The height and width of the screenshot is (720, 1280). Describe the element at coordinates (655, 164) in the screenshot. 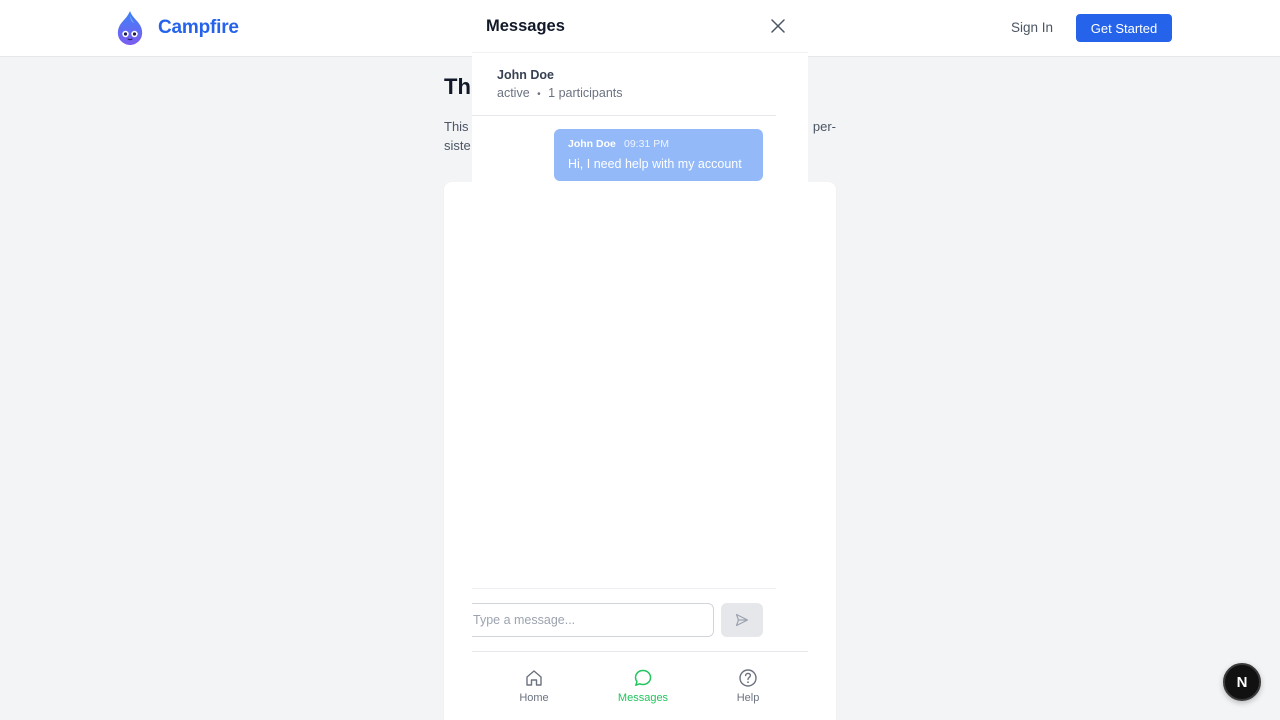

I see `message-text: Hi, I need help with my account` at that location.